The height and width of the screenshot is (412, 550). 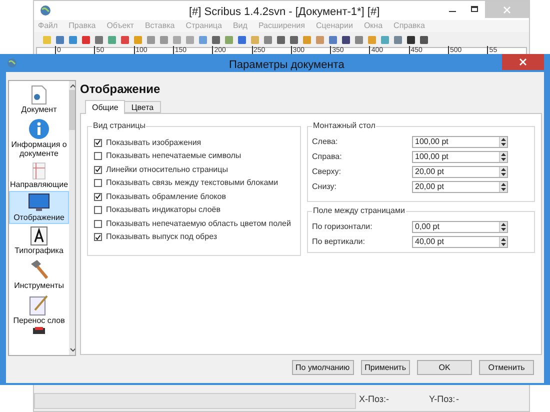 I want to click on sidebar-item: Отображение, so click(x=39, y=207).